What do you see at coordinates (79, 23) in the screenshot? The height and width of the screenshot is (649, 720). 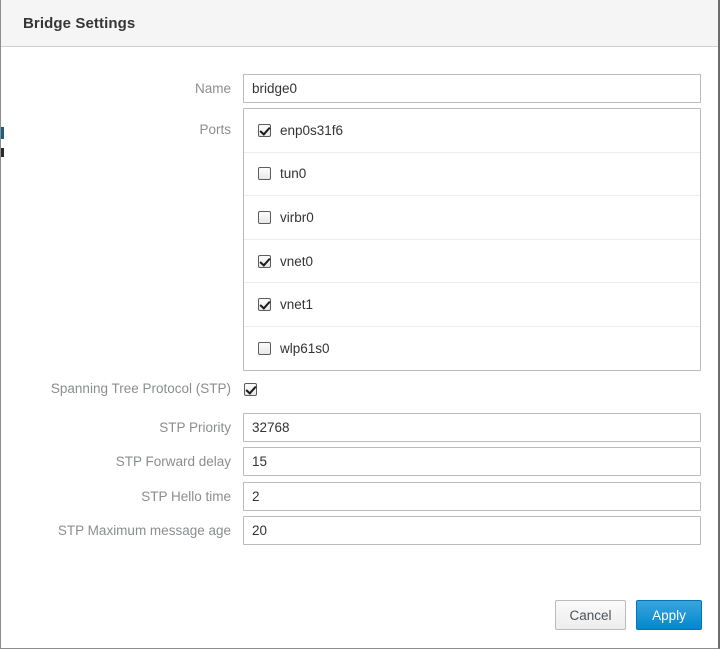 I see `dialog-title: Bridge Settings` at bounding box center [79, 23].